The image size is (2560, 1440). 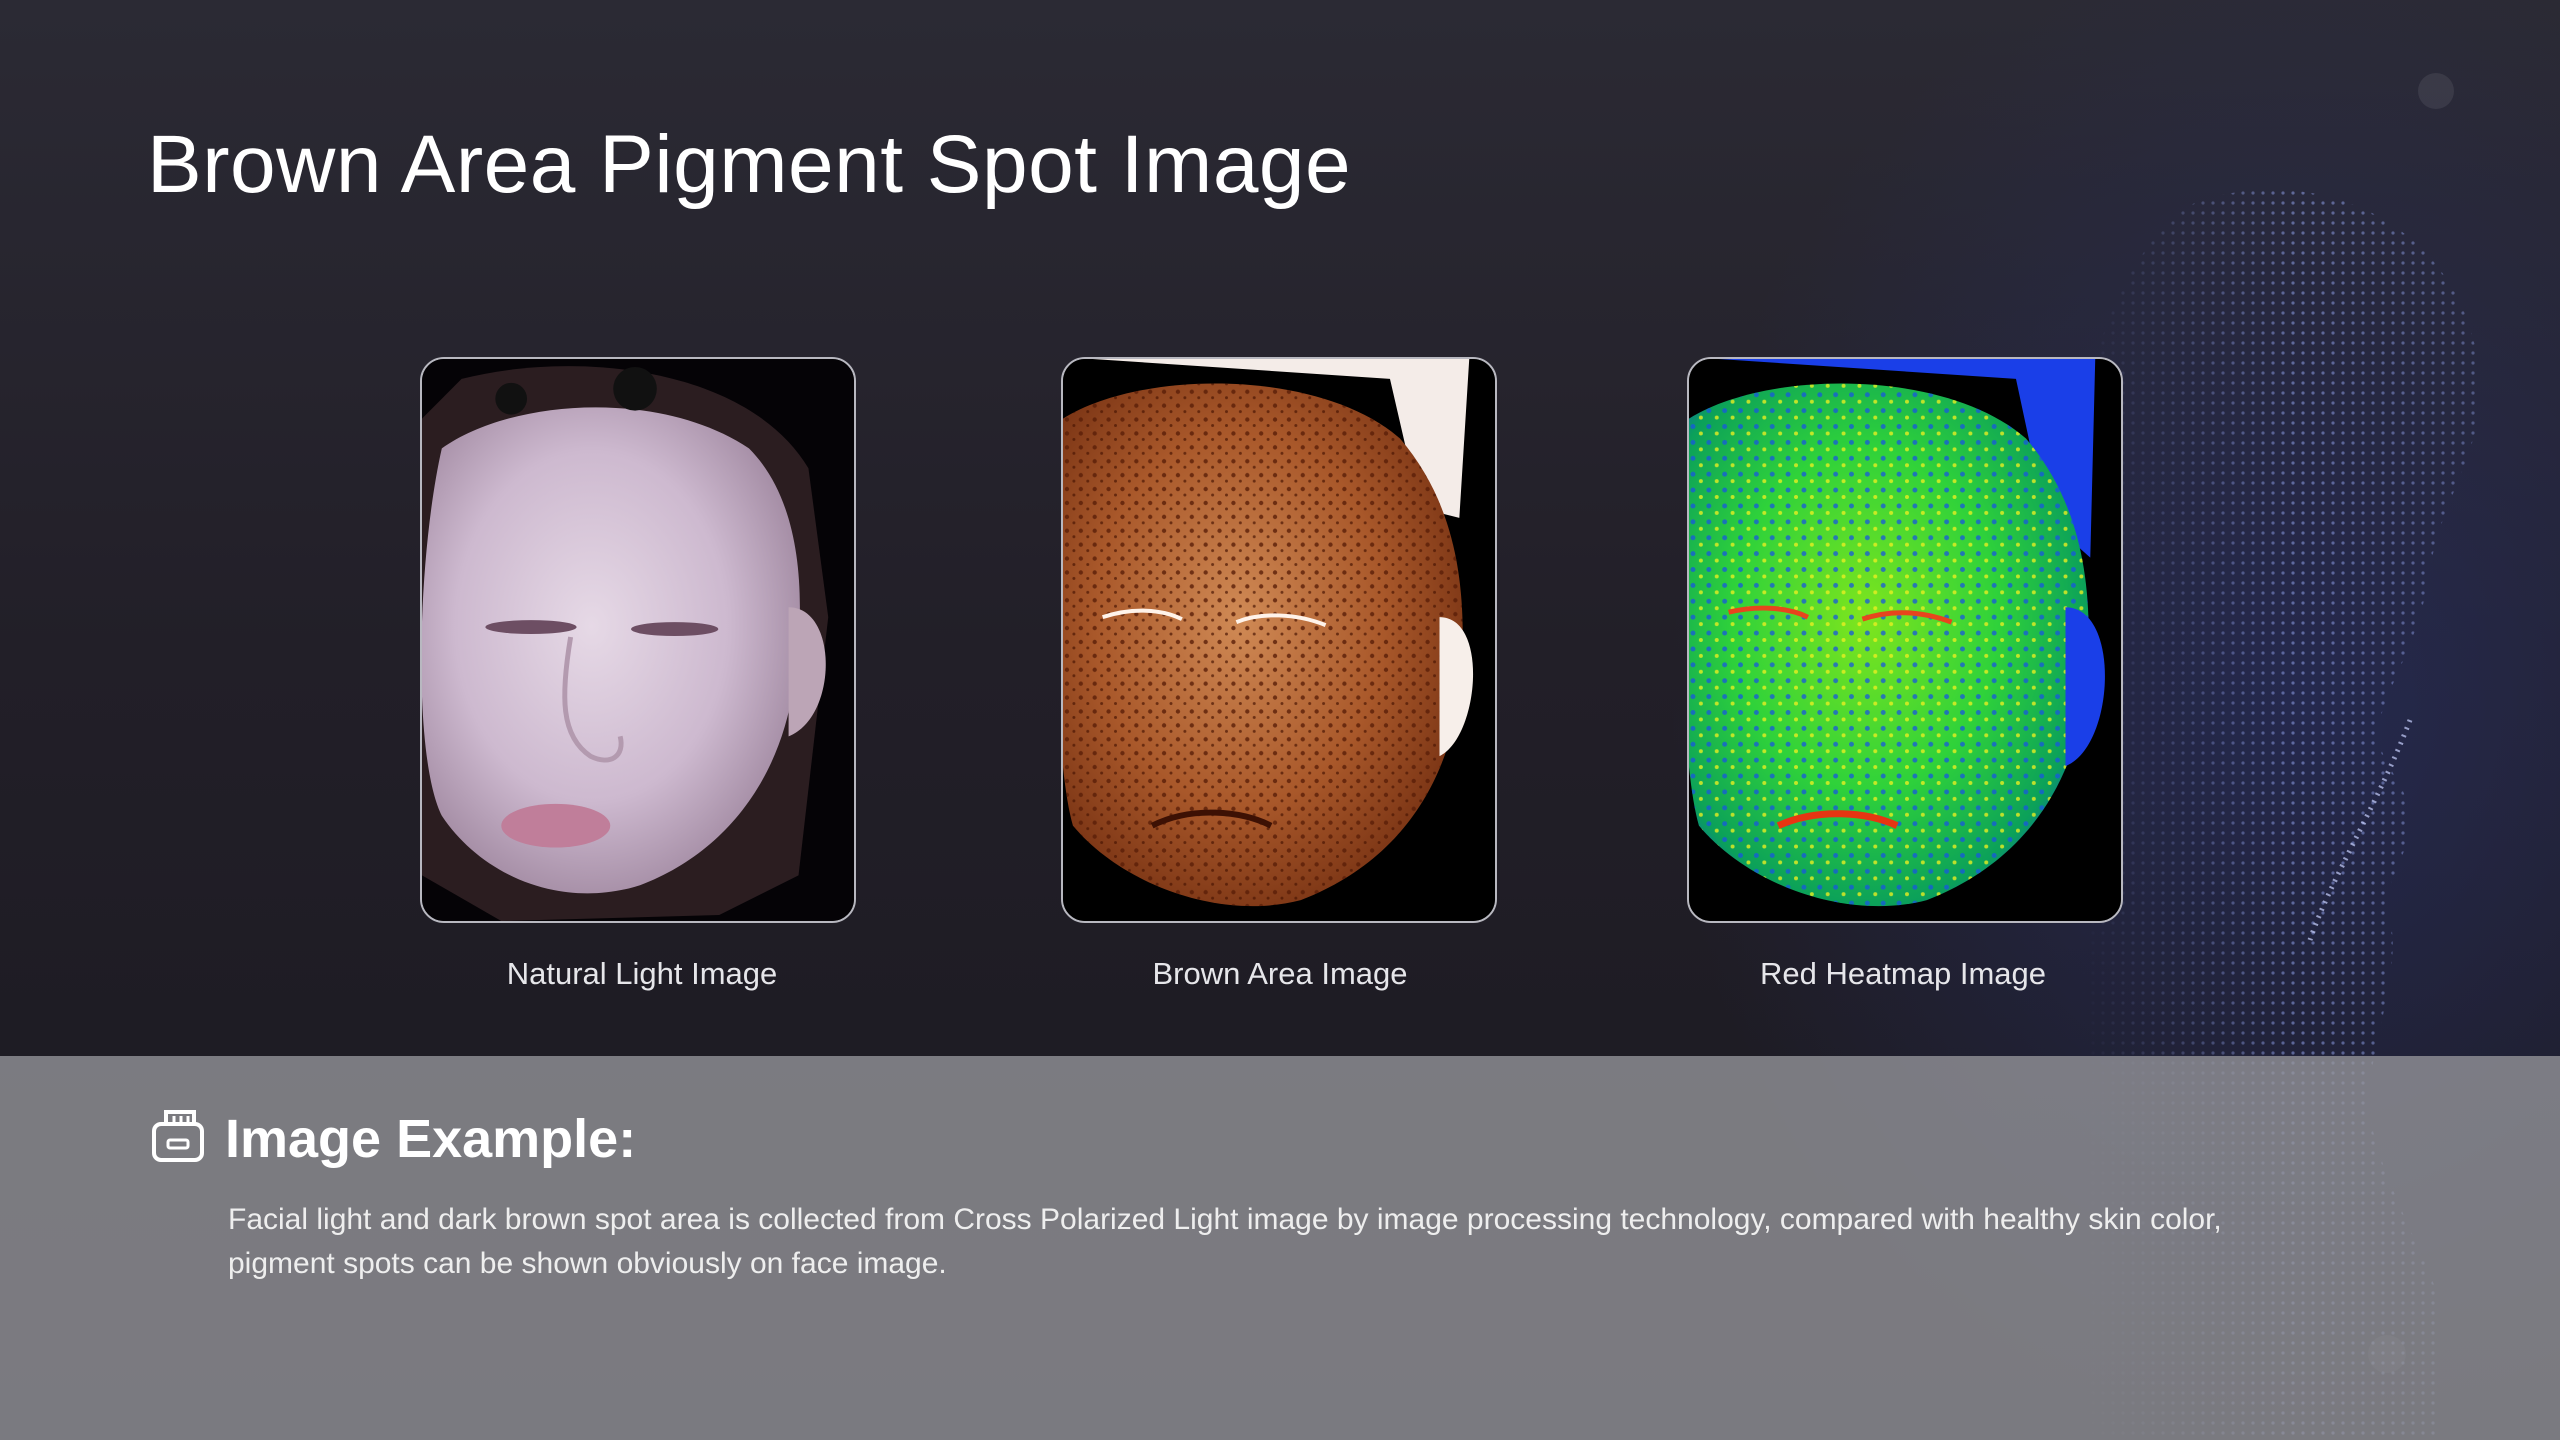 I want to click on brown-area-face-photo, so click(x=1279, y=640).